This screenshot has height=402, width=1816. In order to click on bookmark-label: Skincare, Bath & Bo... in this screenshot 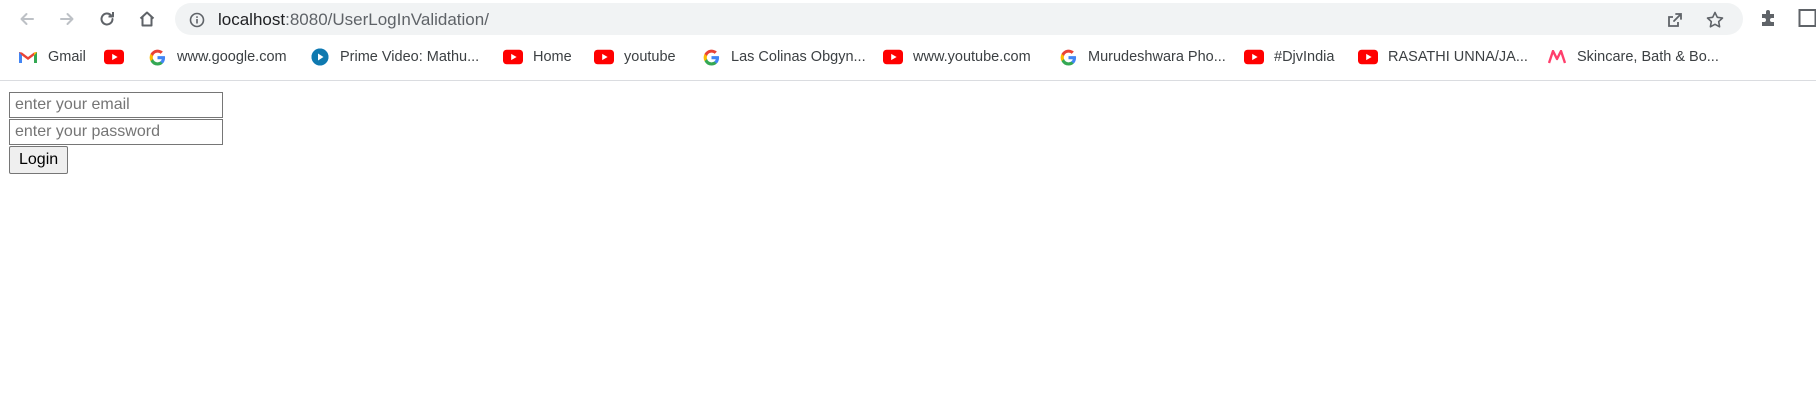, I will do `click(1648, 57)`.